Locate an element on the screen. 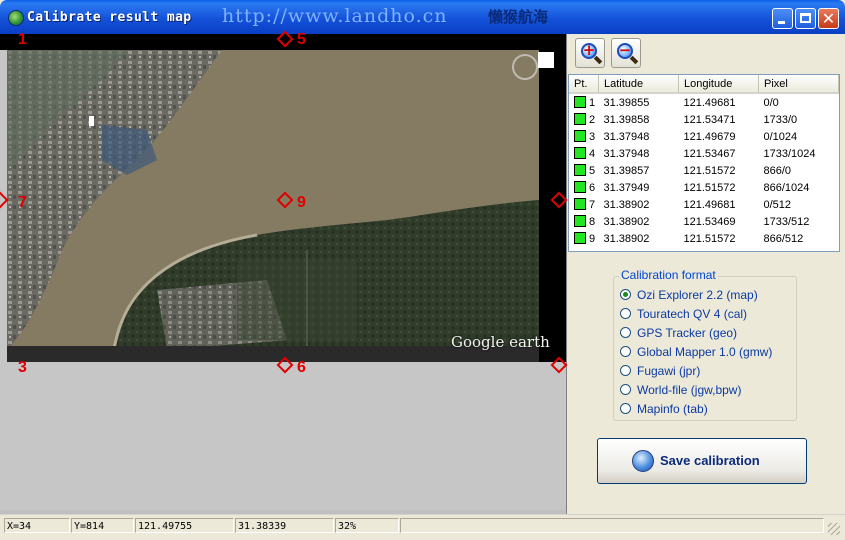 The image size is (845, 540). latitude-cell: 31.37948 is located at coordinates (626, 153).